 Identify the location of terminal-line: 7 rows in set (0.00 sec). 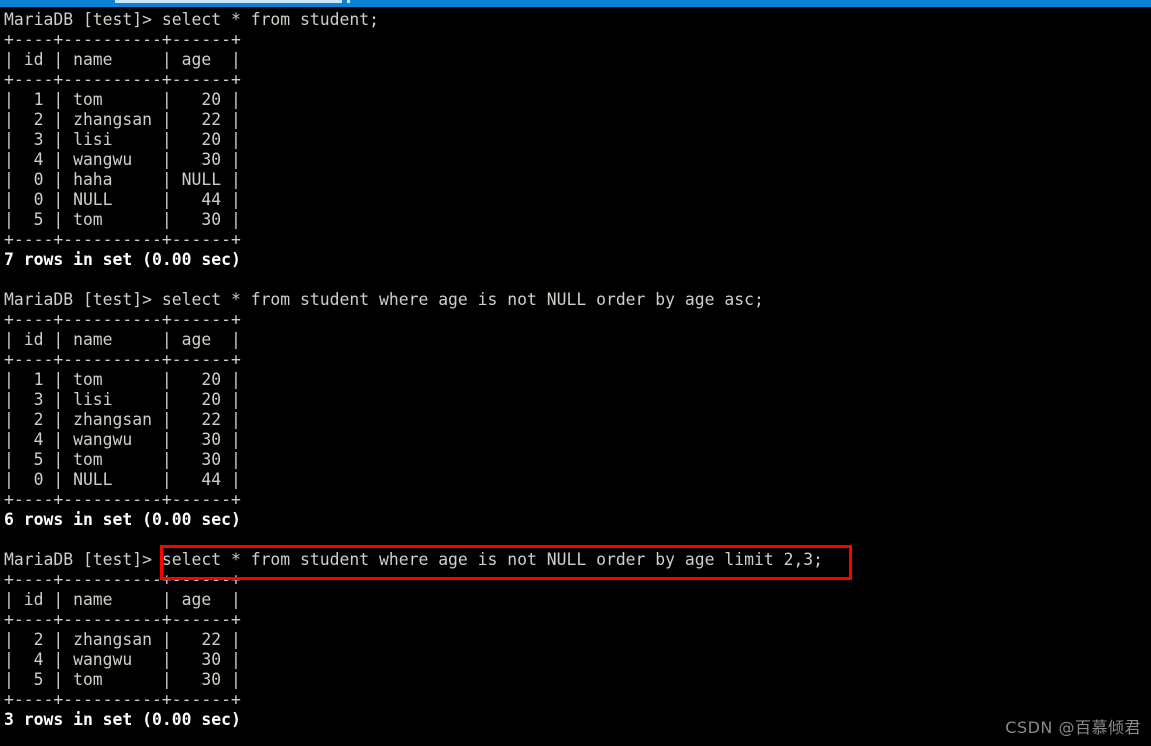
(122, 259).